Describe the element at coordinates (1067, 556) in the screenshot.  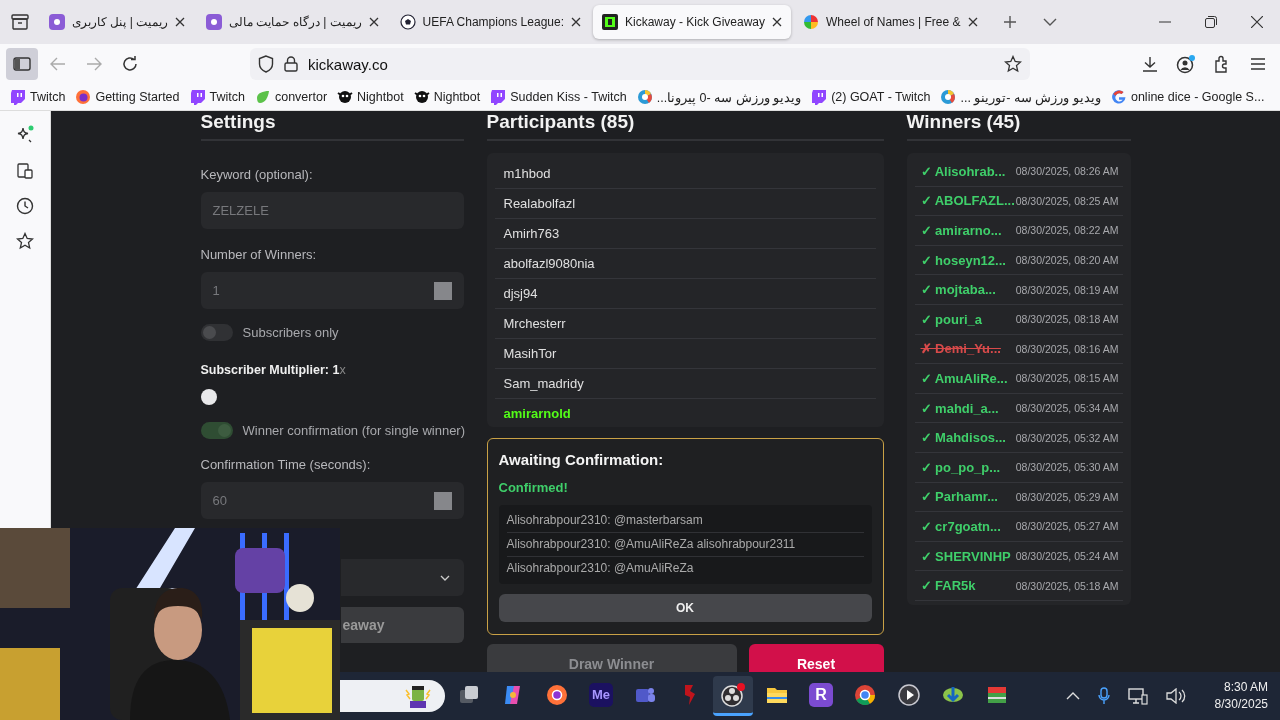
I see `winner-time: 08/30/2025, 05:24 AM` at that location.